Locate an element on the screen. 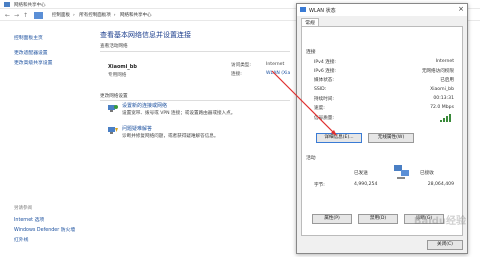 The width and height of the screenshot is (480, 257). sent-label: 已发送 is located at coordinates (361, 173).